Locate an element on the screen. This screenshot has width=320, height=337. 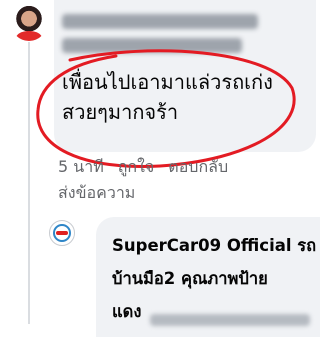
reply-author-line-1: SuperCar09 Official รถ is located at coordinates (214, 245).